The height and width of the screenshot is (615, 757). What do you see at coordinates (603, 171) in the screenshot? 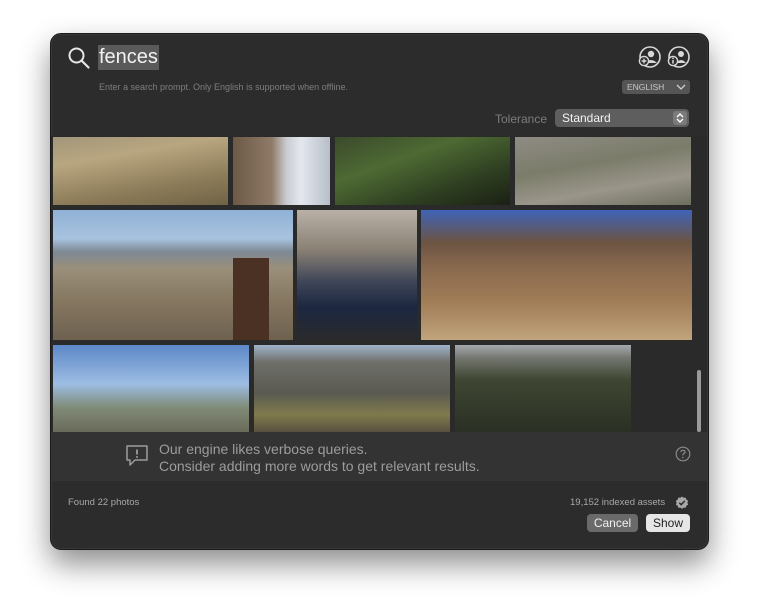
I see `photo-rocky-ground` at bounding box center [603, 171].